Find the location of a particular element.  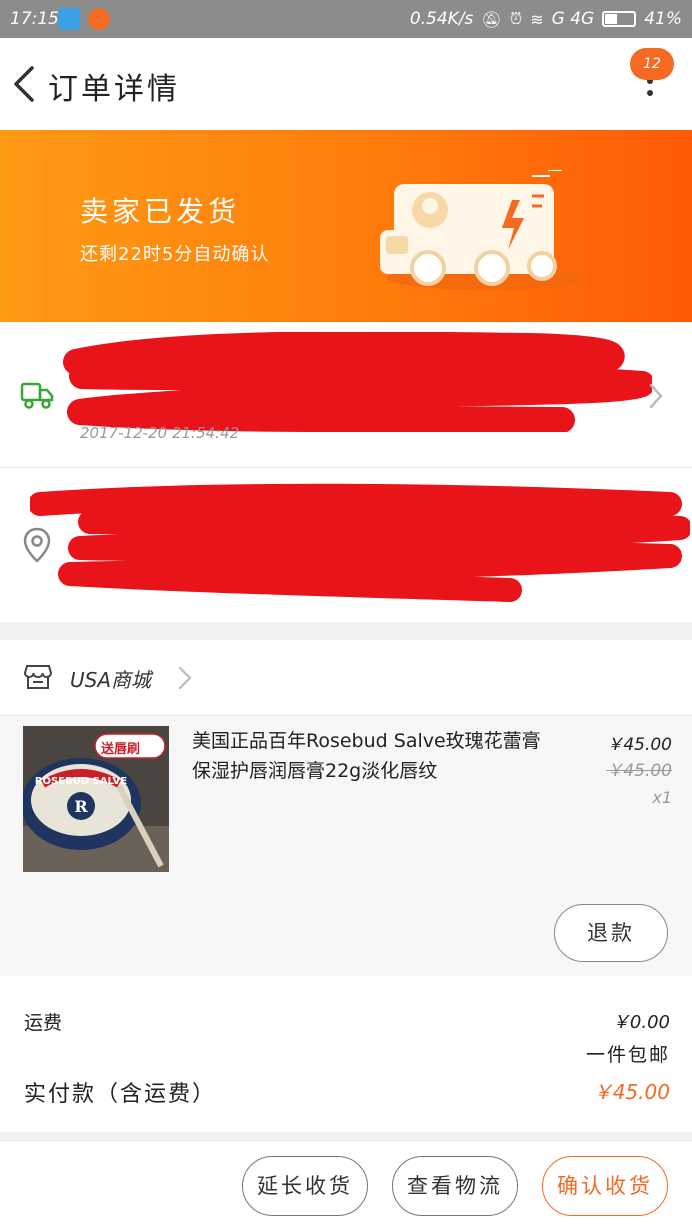

order-status-text: 卖家已发货 is located at coordinates (160, 211).